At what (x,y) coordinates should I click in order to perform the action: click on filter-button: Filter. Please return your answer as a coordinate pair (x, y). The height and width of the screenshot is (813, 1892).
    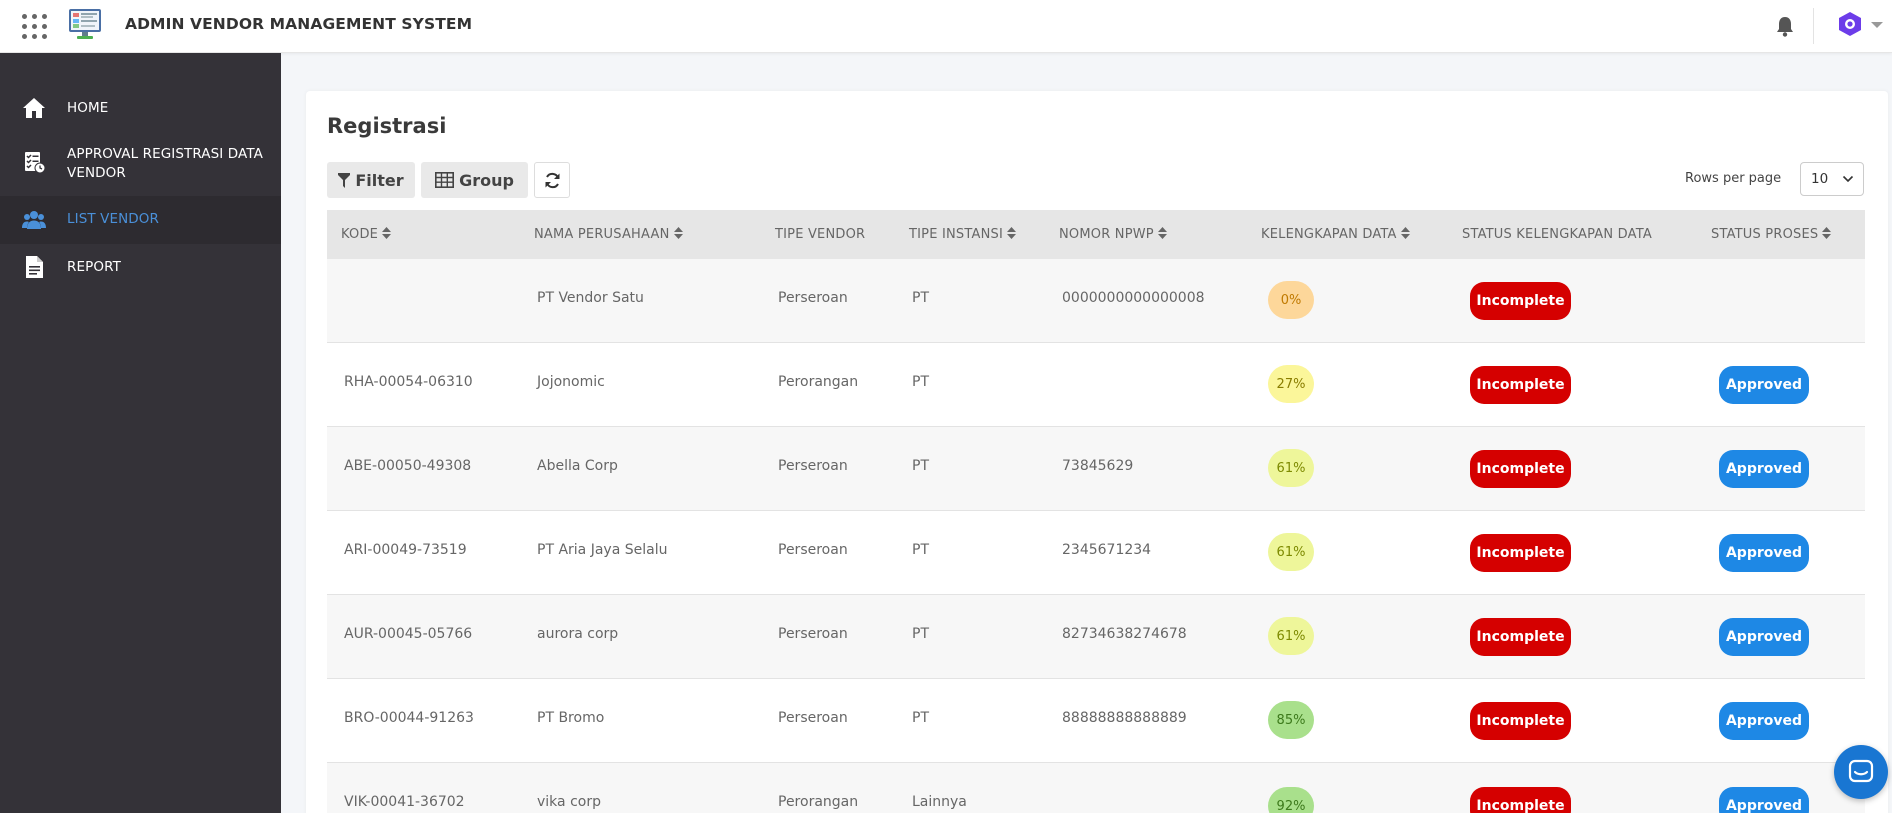
    Looking at the image, I should click on (371, 180).